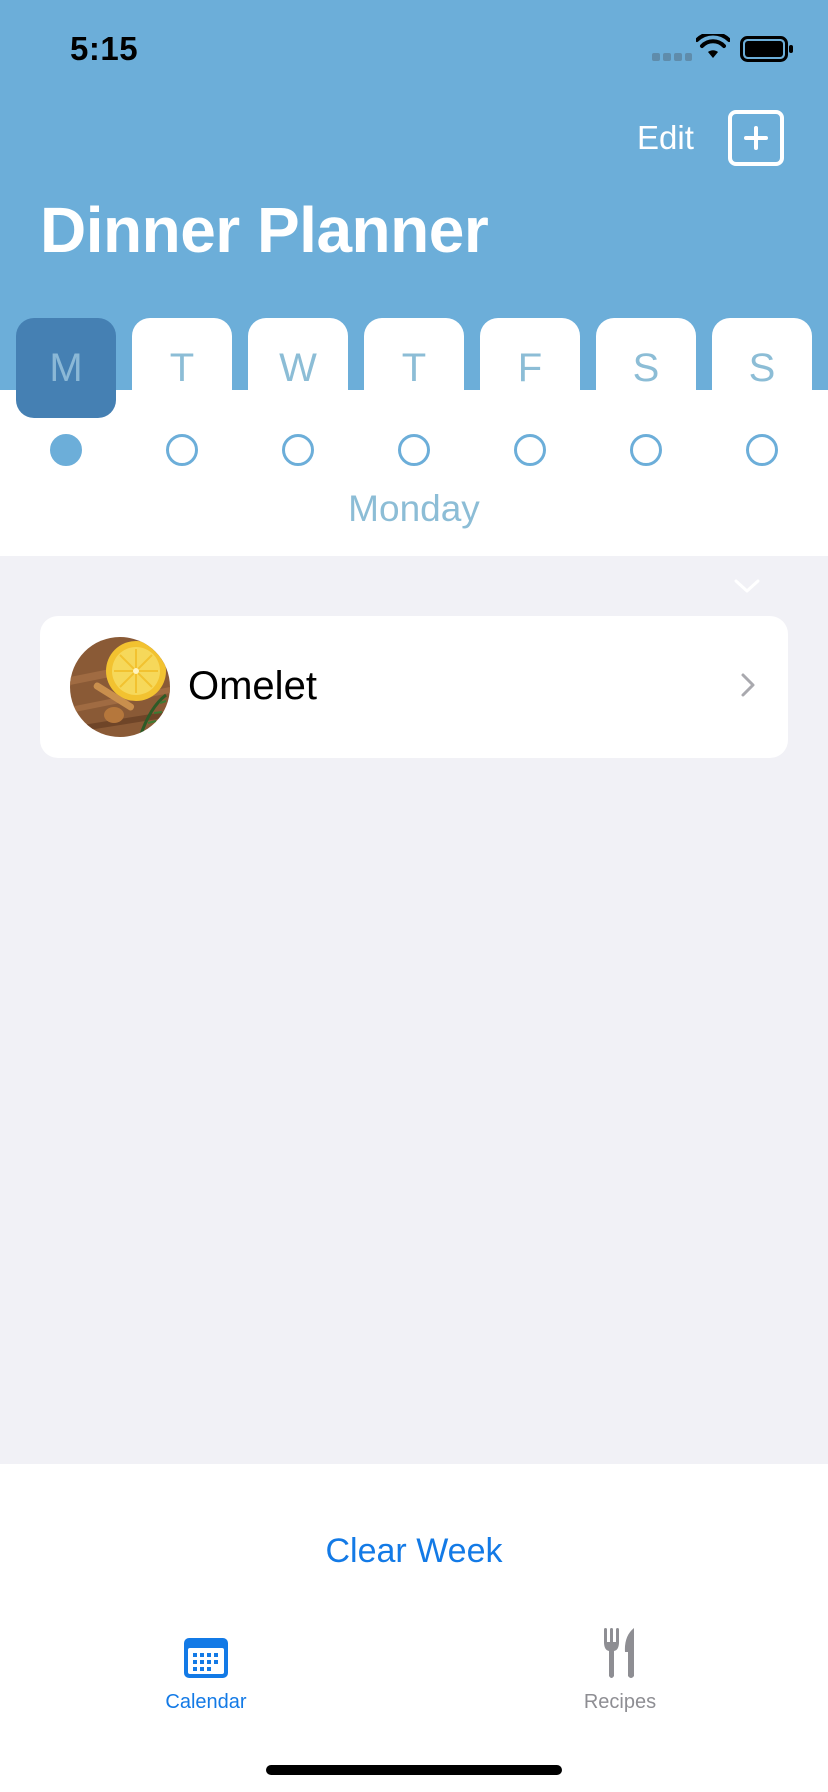 Image resolution: width=828 pixels, height=1792 pixels. Describe the element at coordinates (619, 1653) in the screenshot. I see `fork-knife-icon` at that location.